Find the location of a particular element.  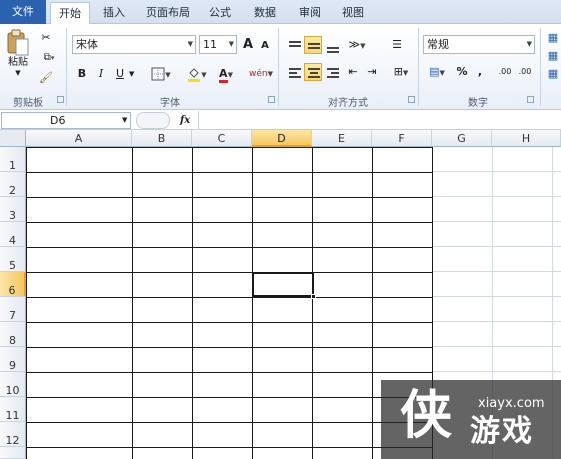

font-color-icon: A is located at coordinates (223, 75).